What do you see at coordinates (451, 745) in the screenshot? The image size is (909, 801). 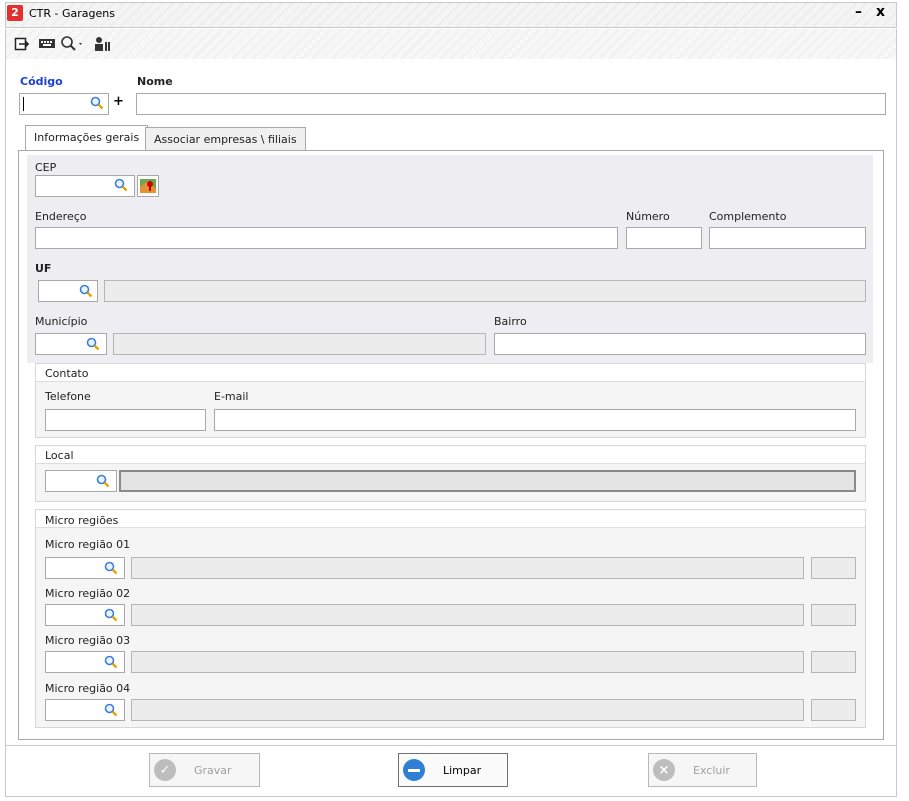 I see `footer-divider` at bounding box center [451, 745].